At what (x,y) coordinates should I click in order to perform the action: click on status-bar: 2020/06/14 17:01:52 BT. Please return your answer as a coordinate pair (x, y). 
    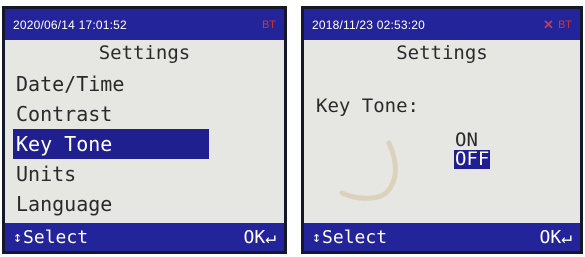
    Looking at the image, I should click on (144, 24).